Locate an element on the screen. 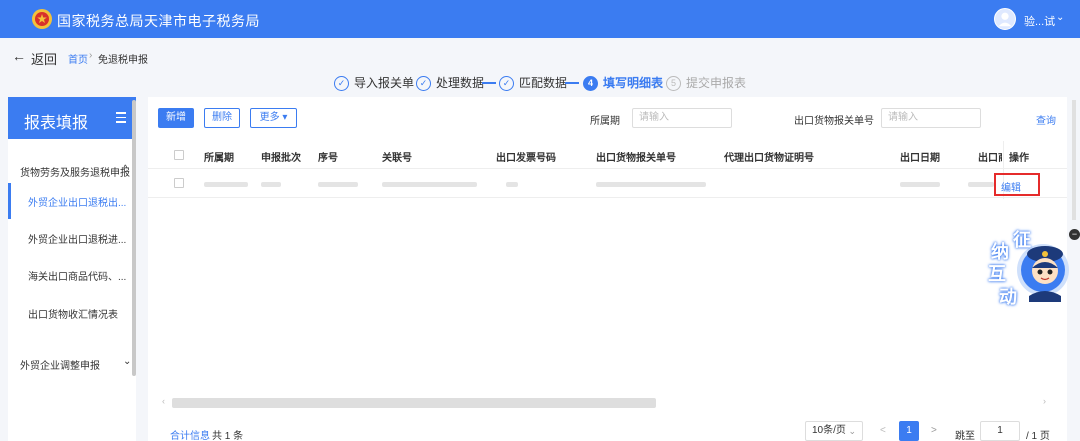  step-label: 提交申报表 is located at coordinates (716, 83).